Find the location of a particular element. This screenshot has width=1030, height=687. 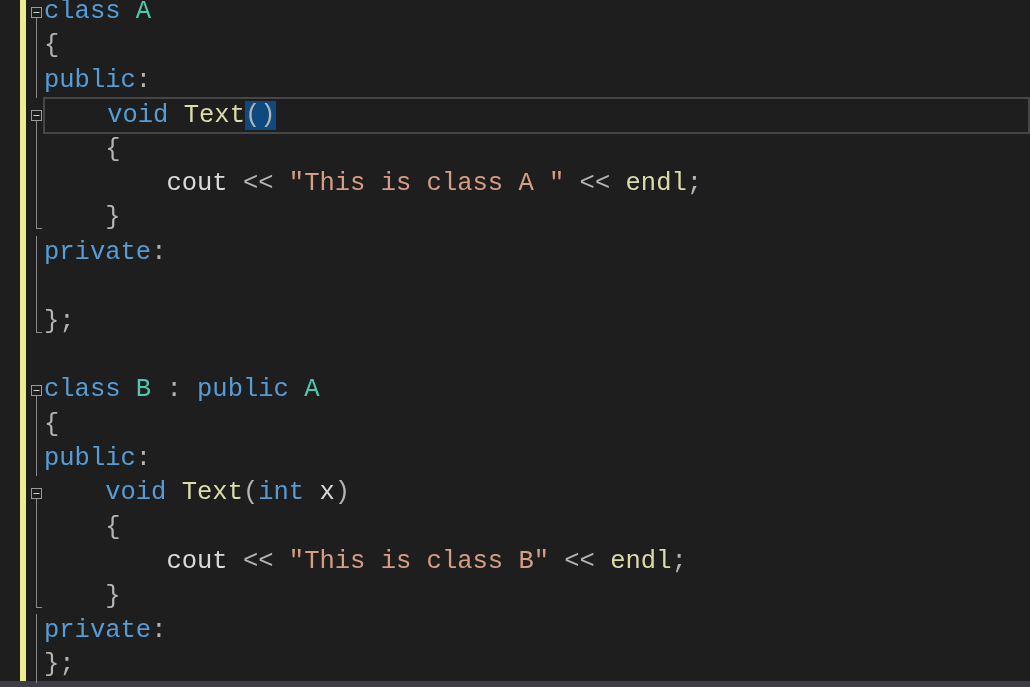

horizontal-scrollbar is located at coordinates (515, 684).